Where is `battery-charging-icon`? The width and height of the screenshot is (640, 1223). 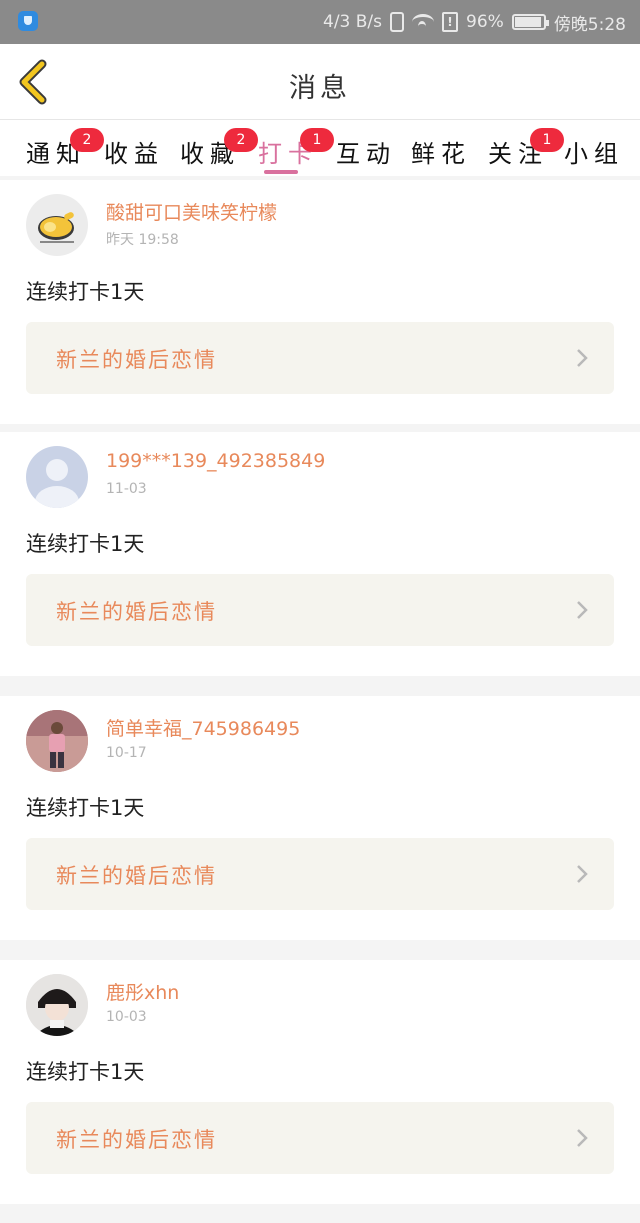 battery-charging-icon is located at coordinates (530, 22).